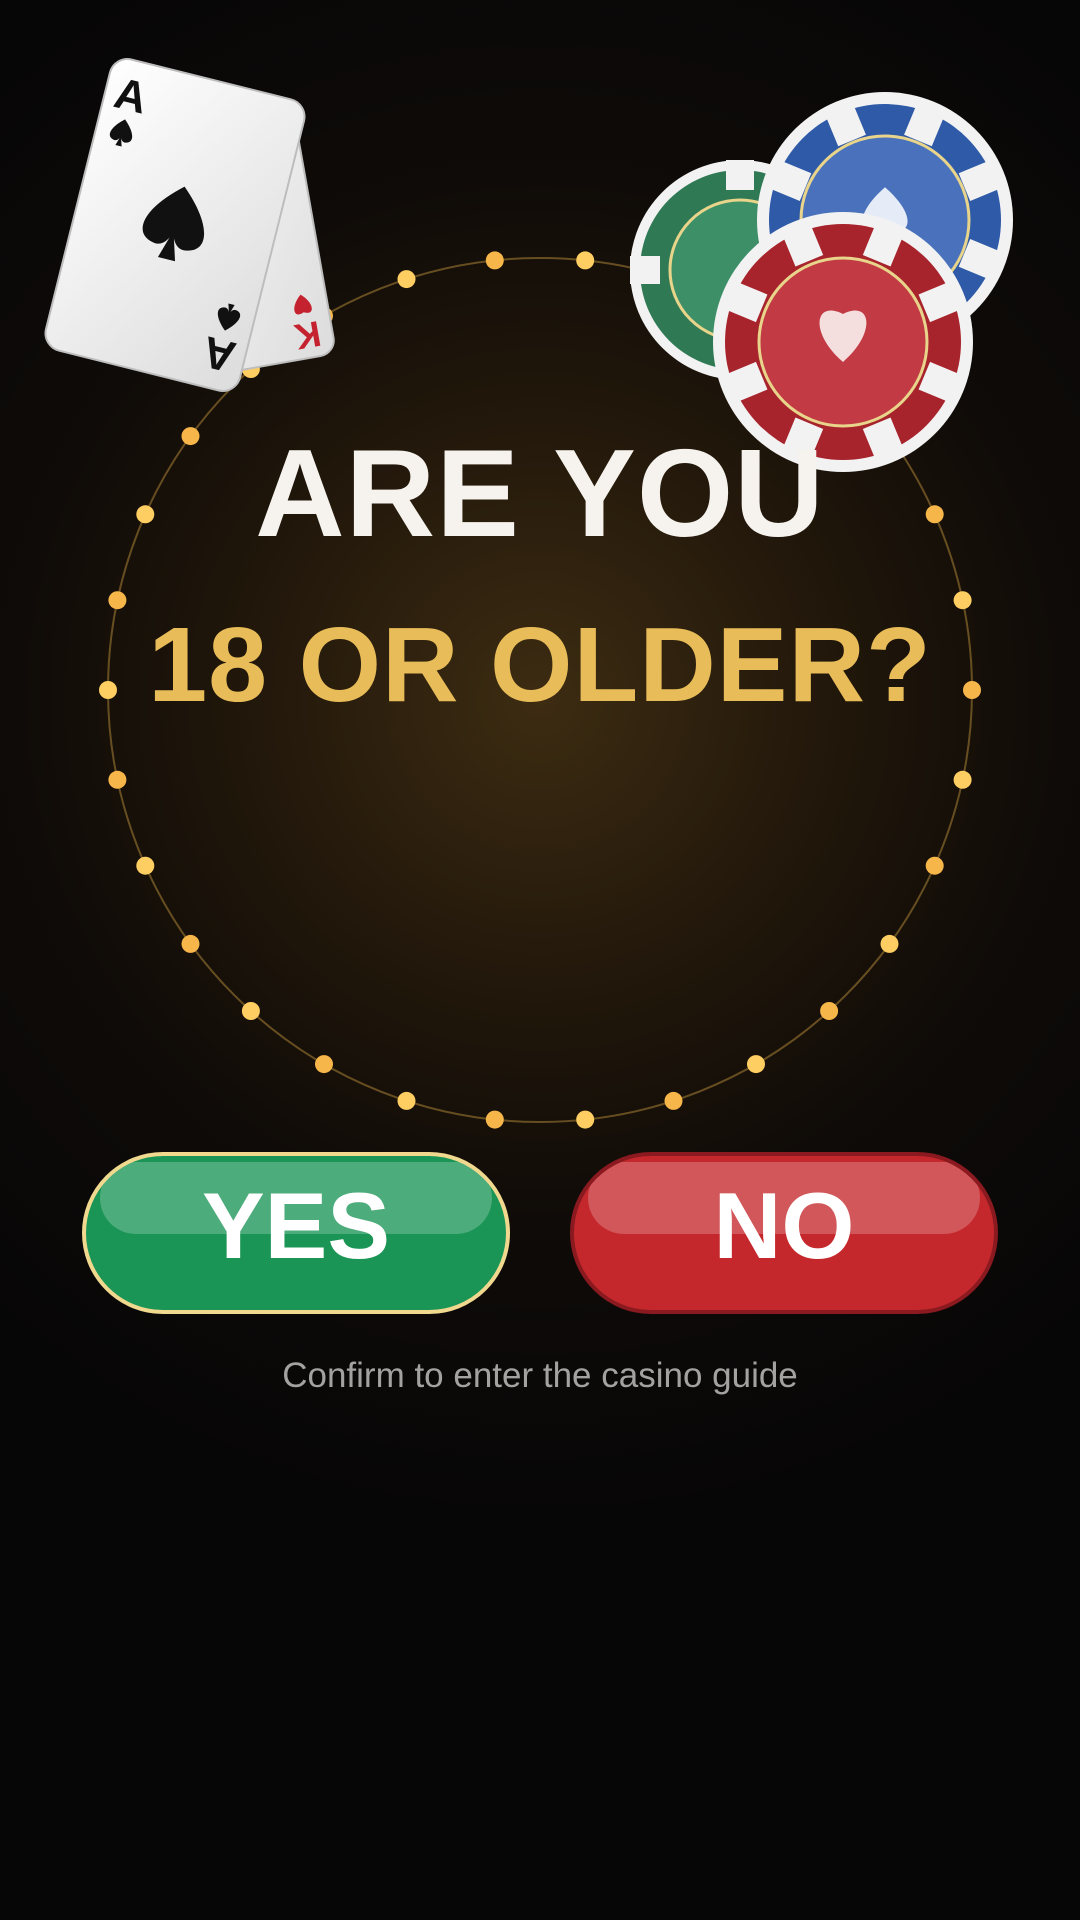 This screenshot has width=1080, height=1920. Describe the element at coordinates (540, 494) in the screenshot. I see `age-question-line-1: ARE YOU` at that location.